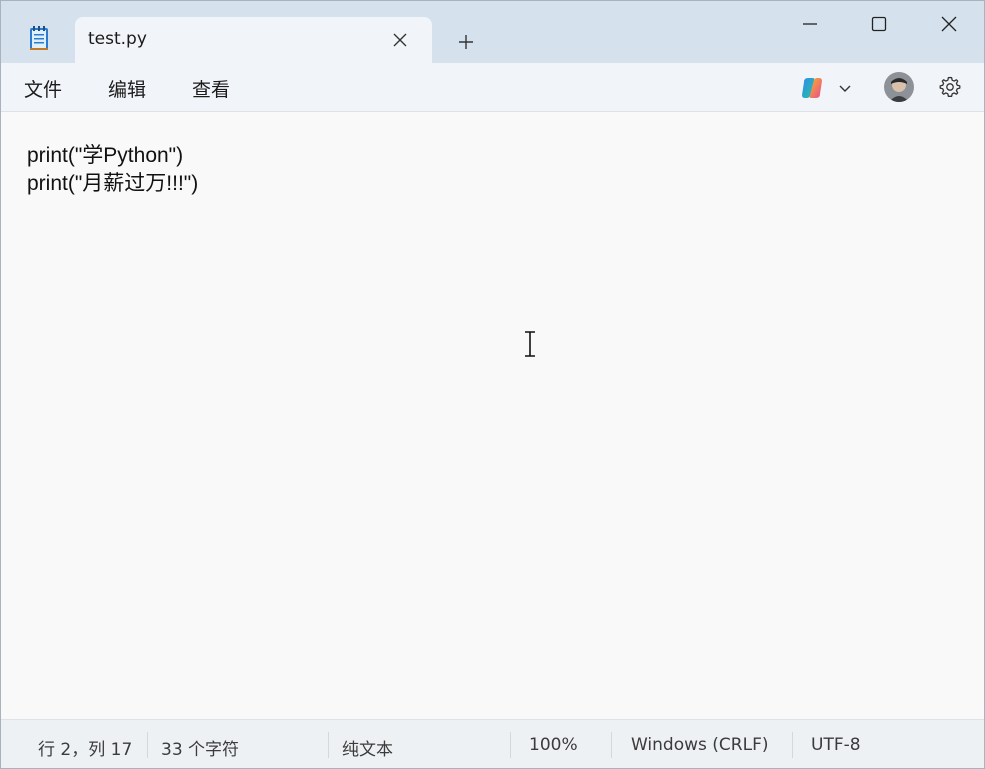  Describe the element at coordinates (950, 87) in the screenshot. I see `gear-icon` at that location.